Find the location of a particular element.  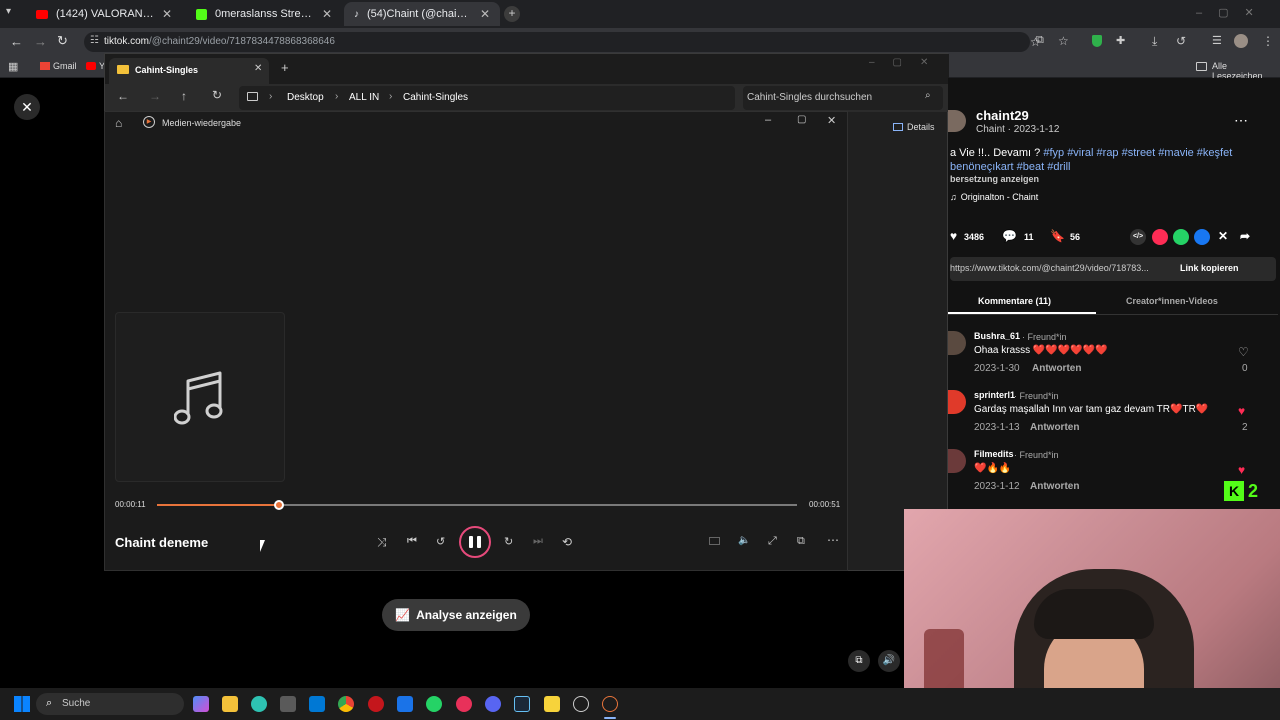

breadcrumb-cahint-singles: Cahint-Singles is located at coordinates (435, 97).